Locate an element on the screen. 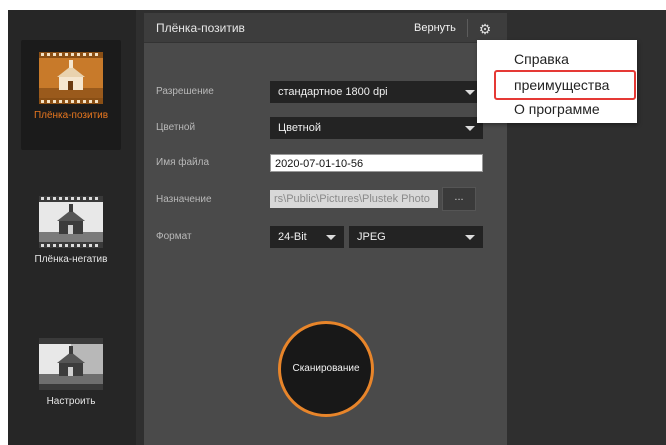  scan-button: Сканирование is located at coordinates (326, 369).